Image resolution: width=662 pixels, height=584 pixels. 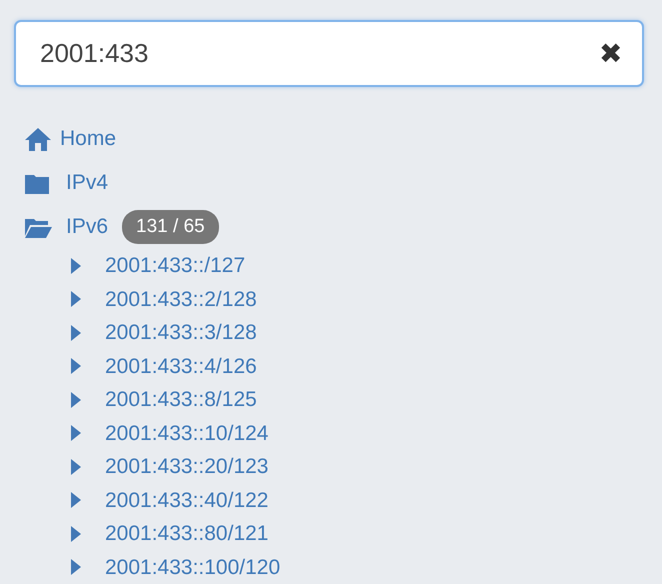 What do you see at coordinates (186, 500) in the screenshot?
I see `tree-item: 2001:433::40/122` at bounding box center [186, 500].